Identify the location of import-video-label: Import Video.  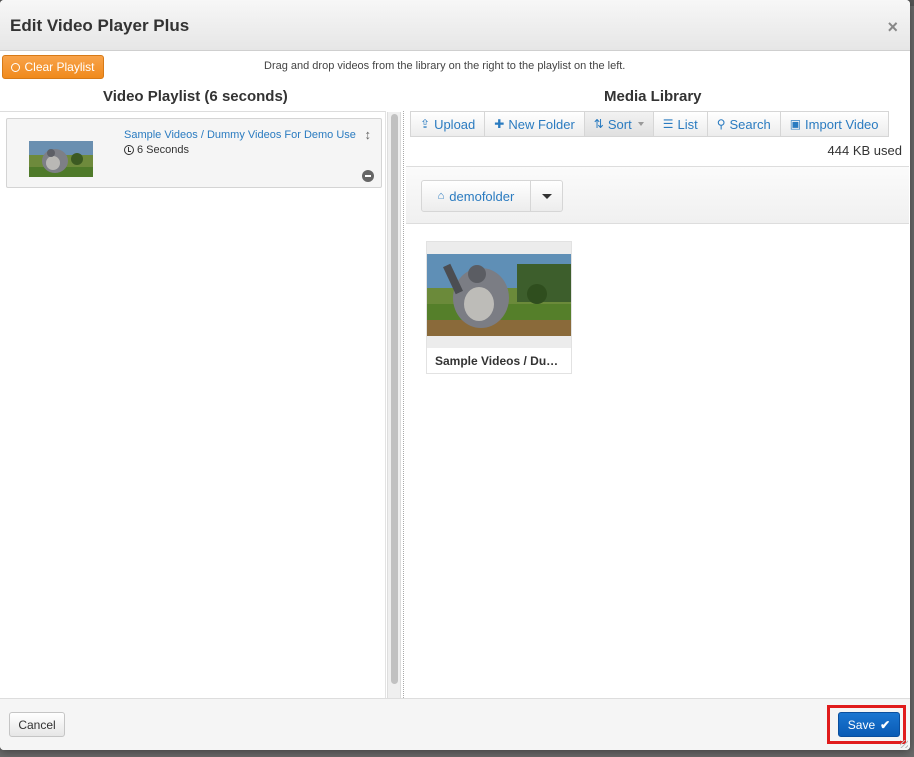
(842, 124).